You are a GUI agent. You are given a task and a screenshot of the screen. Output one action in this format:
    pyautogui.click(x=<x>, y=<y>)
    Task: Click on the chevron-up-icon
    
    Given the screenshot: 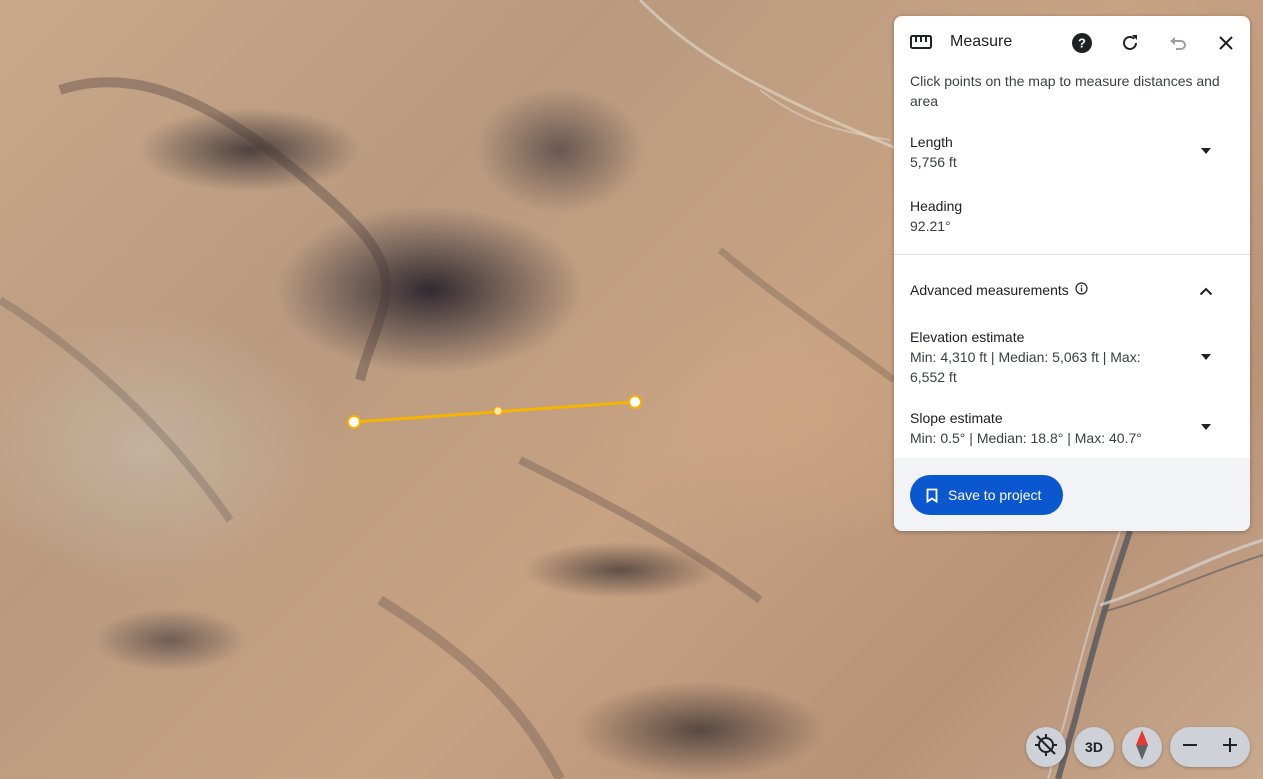 What is the action you would take?
    pyautogui.click(x=1206, y=291)
    